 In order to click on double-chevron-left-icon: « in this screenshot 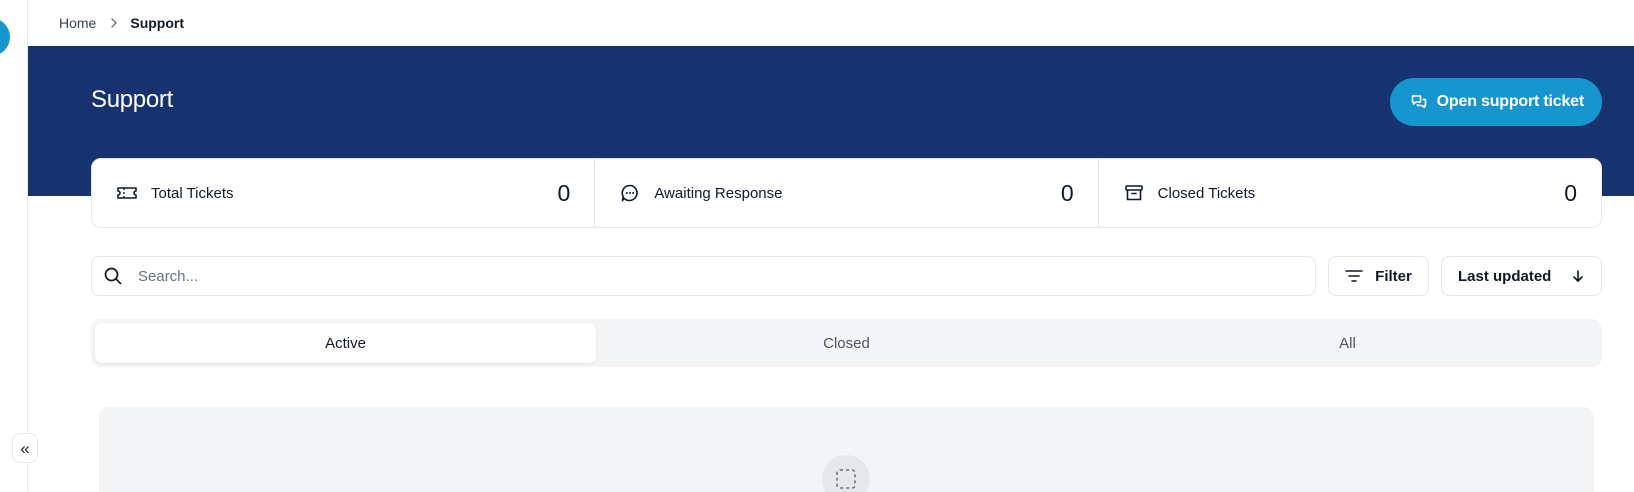, I will do `click(25, 448)`.